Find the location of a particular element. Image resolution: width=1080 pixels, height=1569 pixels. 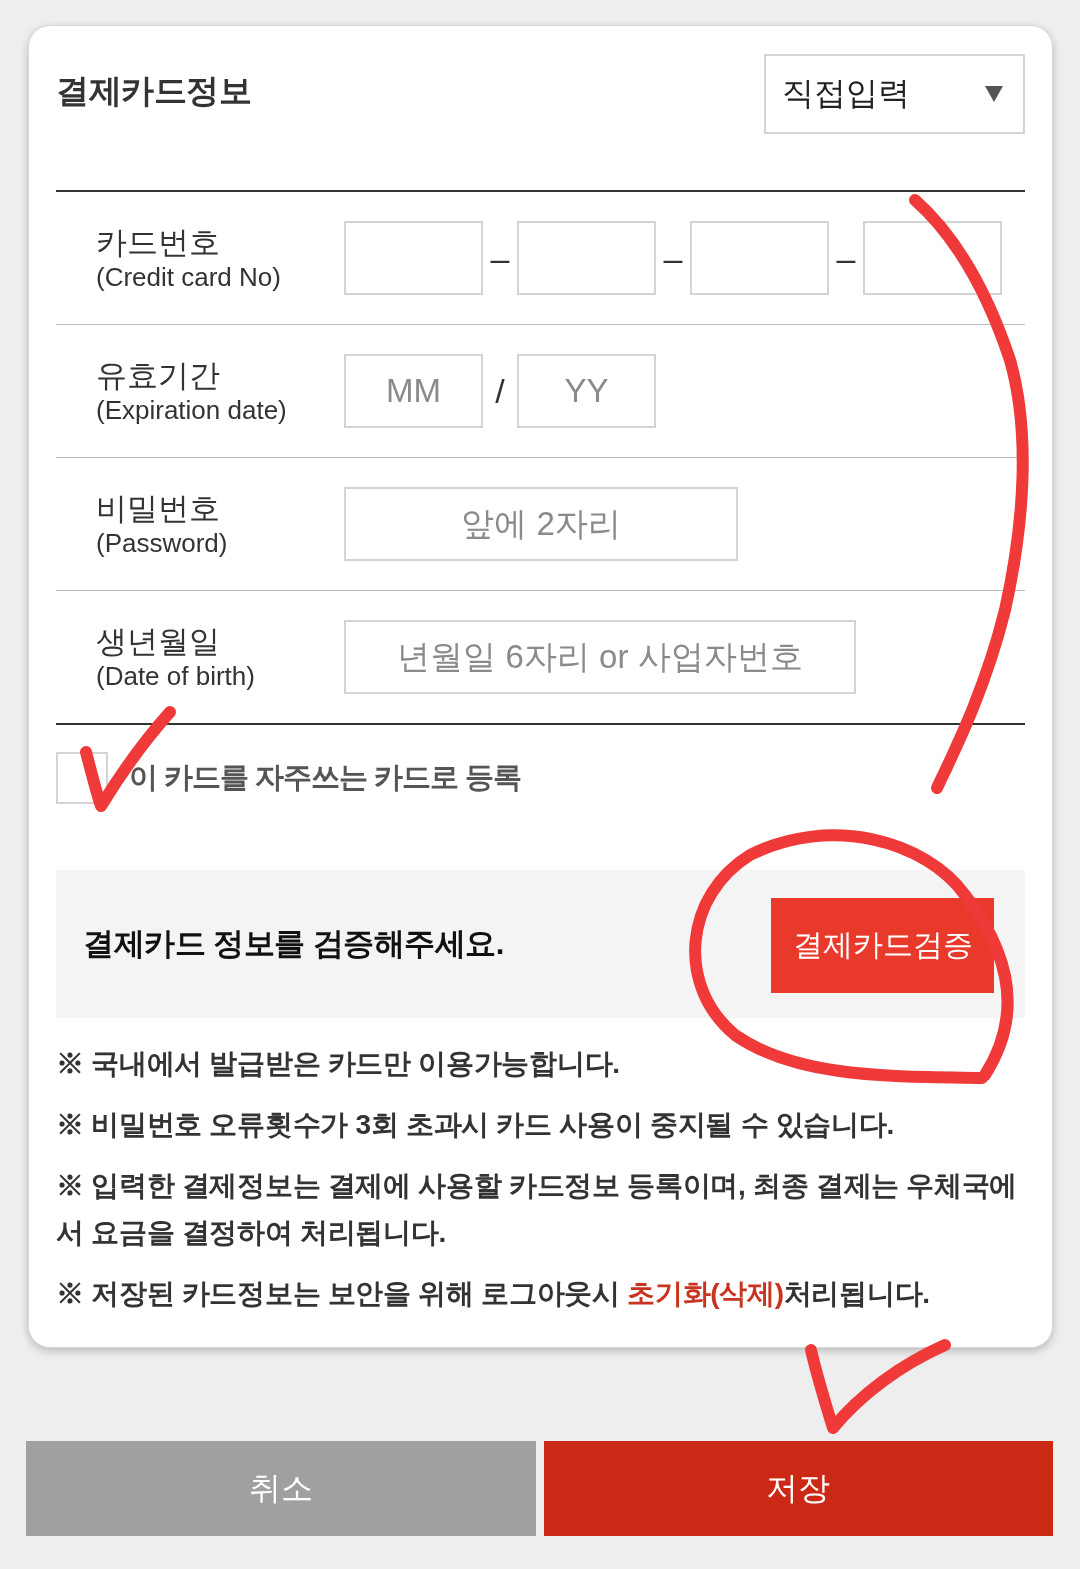

field-label: 생년월일 is located at coordinates (158, 642).